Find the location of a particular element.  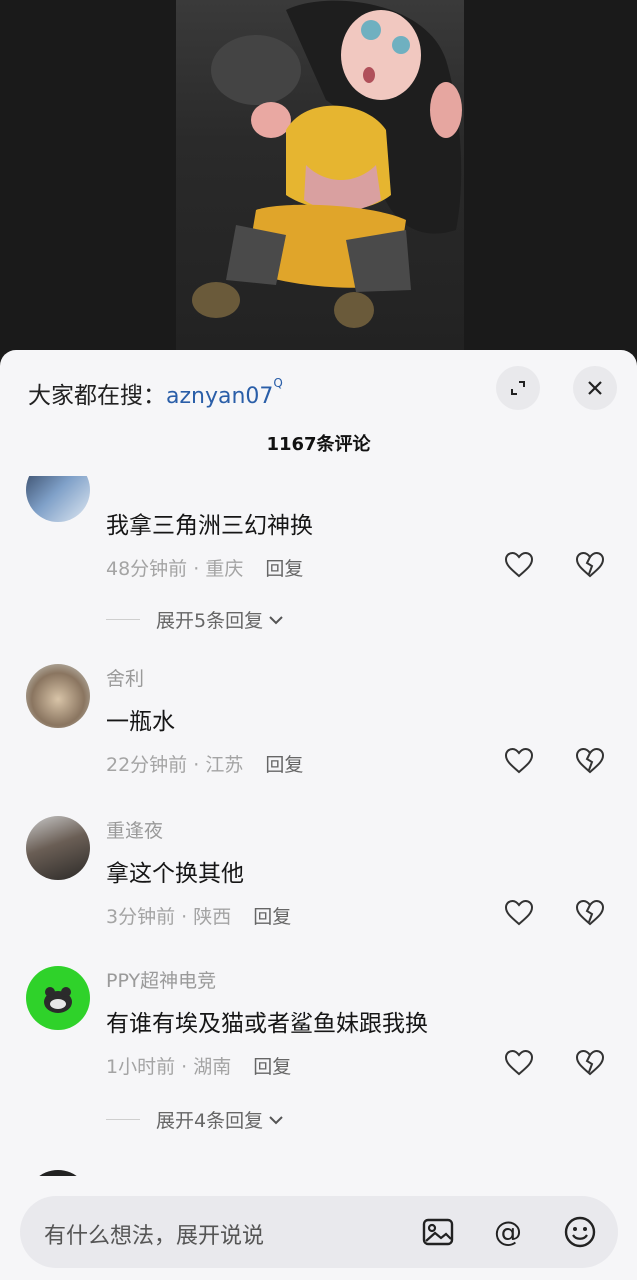

avatar-creature is located at coordinates (58, 1000).